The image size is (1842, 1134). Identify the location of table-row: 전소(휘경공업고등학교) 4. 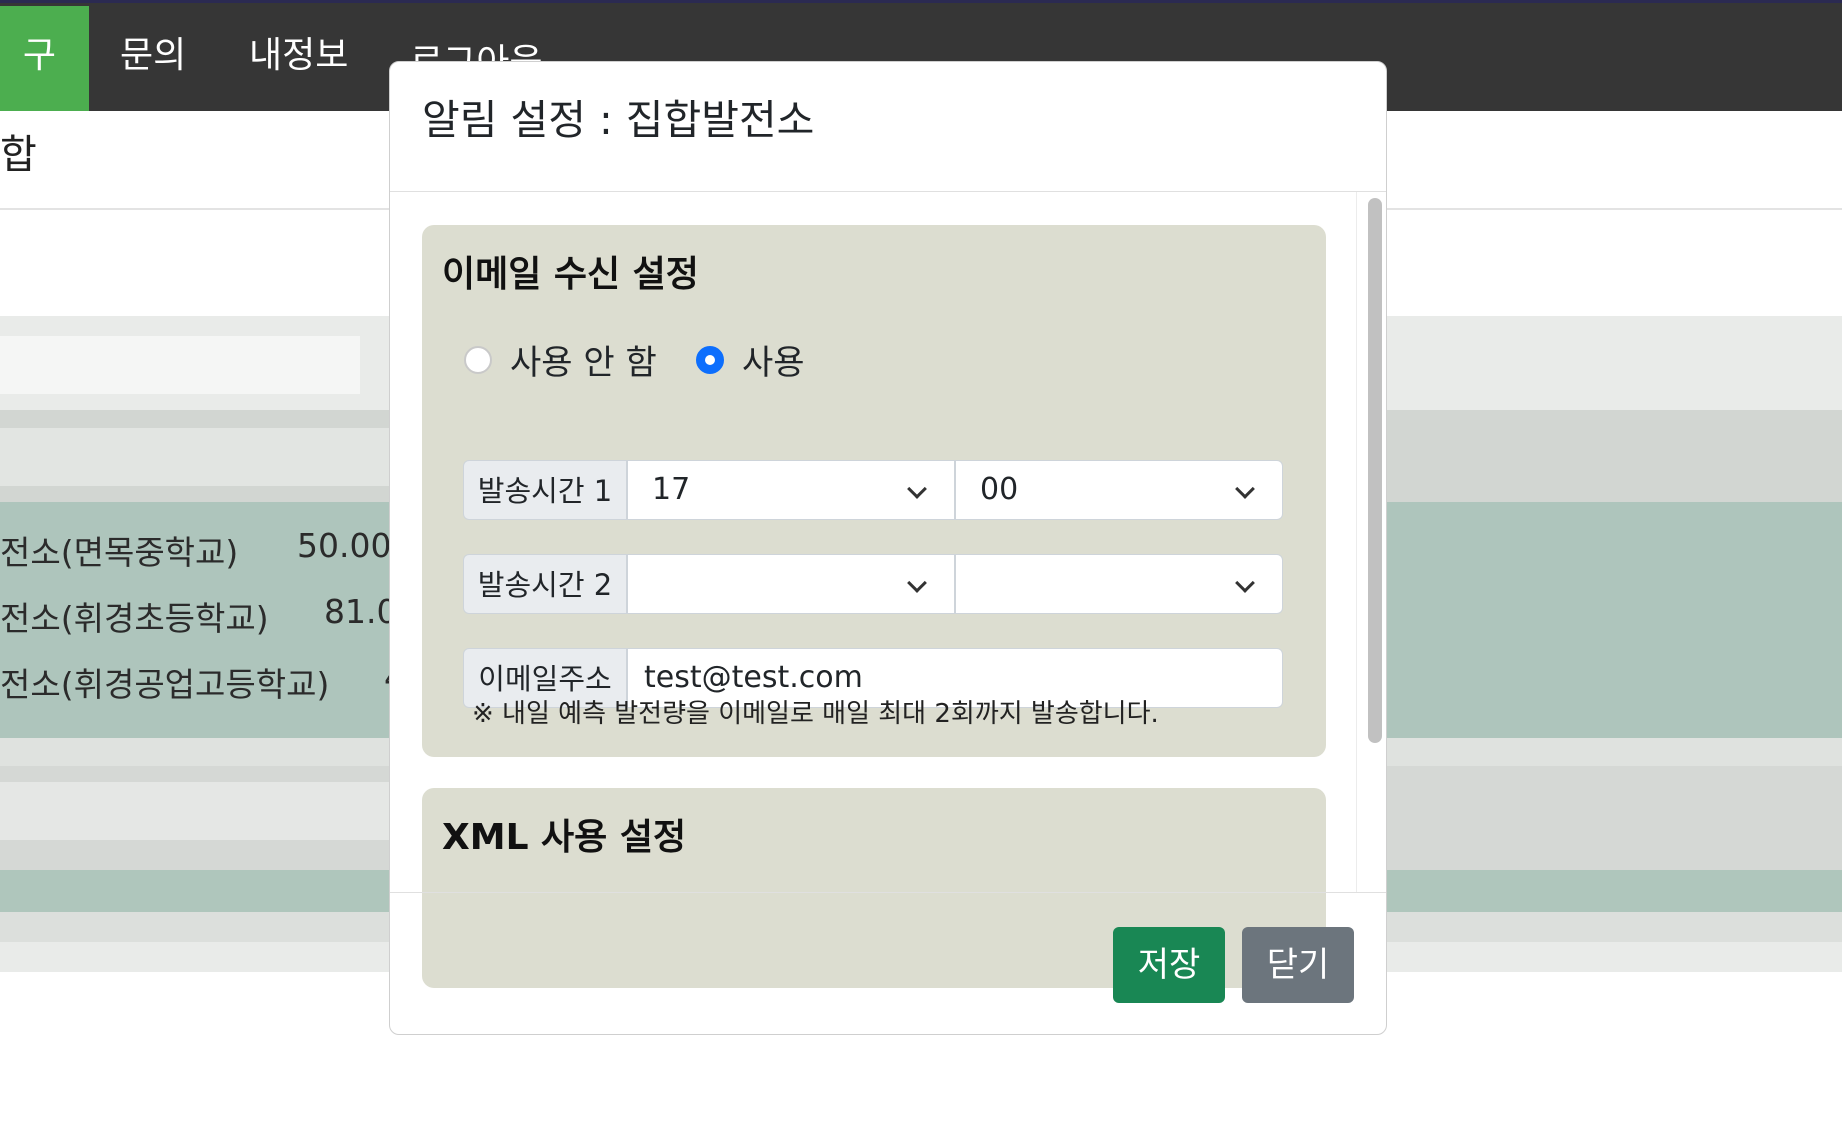
(202, 682).